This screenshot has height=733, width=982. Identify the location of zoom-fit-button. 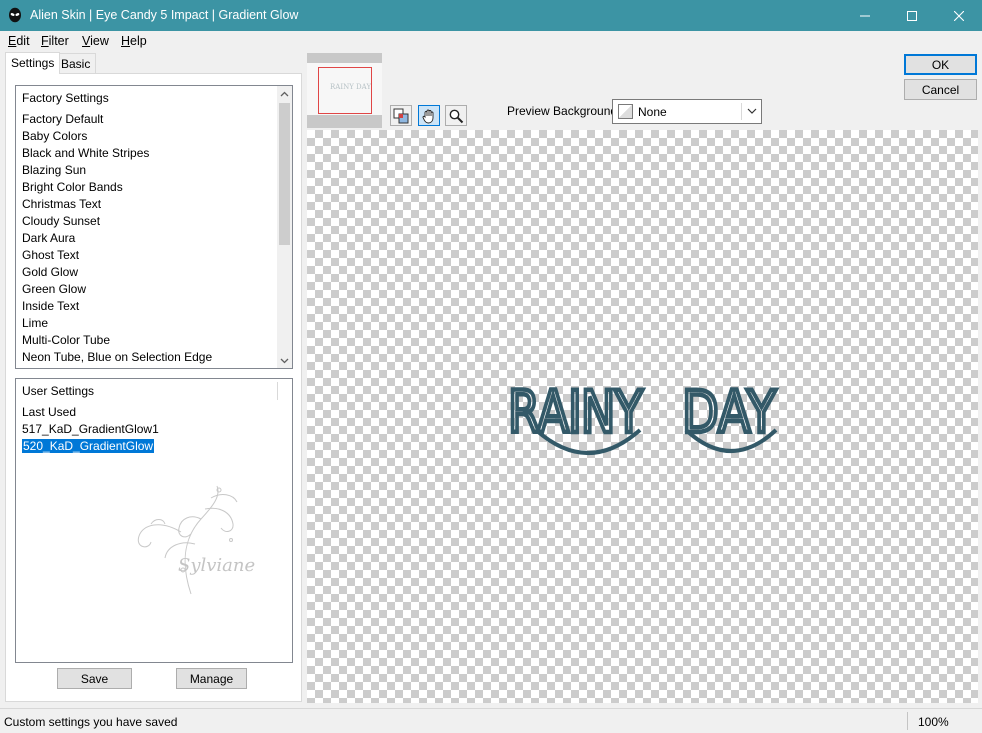
(401, 115).